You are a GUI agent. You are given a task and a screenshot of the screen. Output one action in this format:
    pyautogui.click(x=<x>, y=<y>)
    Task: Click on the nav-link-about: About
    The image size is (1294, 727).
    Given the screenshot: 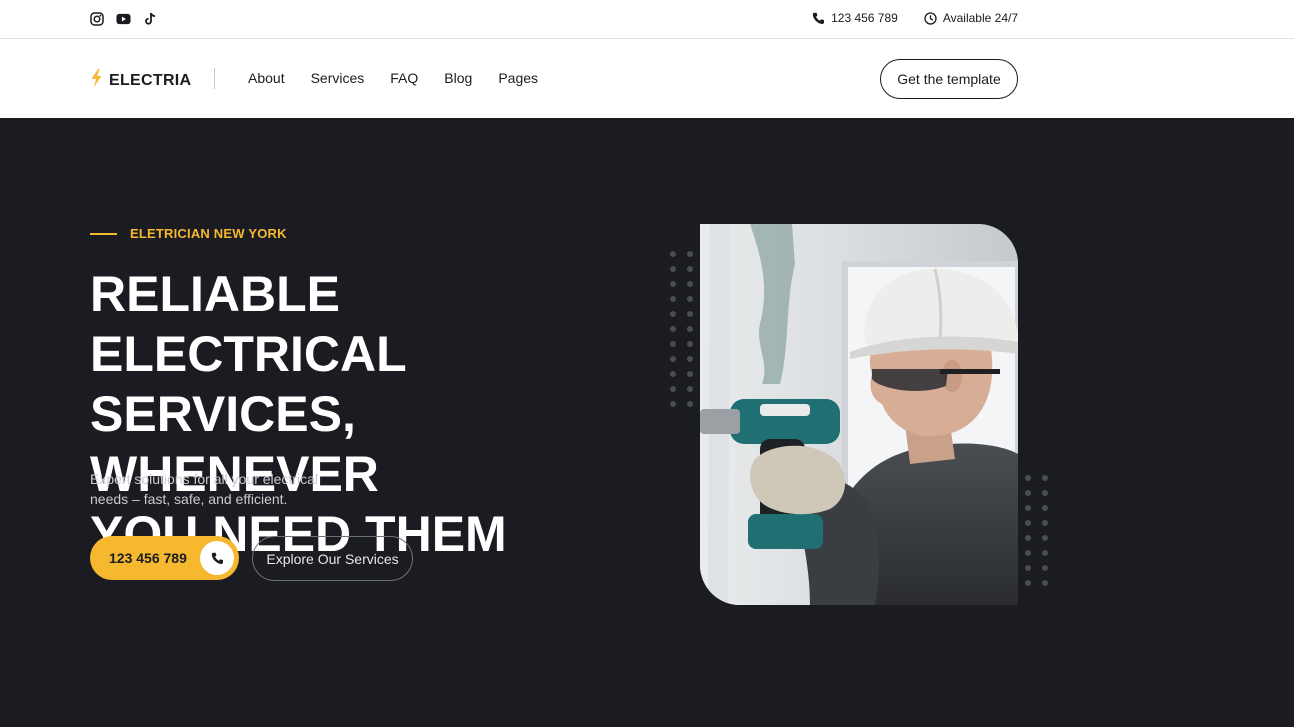 What is the action you would take?
    pyautogui.click(x=266, y=78)
    